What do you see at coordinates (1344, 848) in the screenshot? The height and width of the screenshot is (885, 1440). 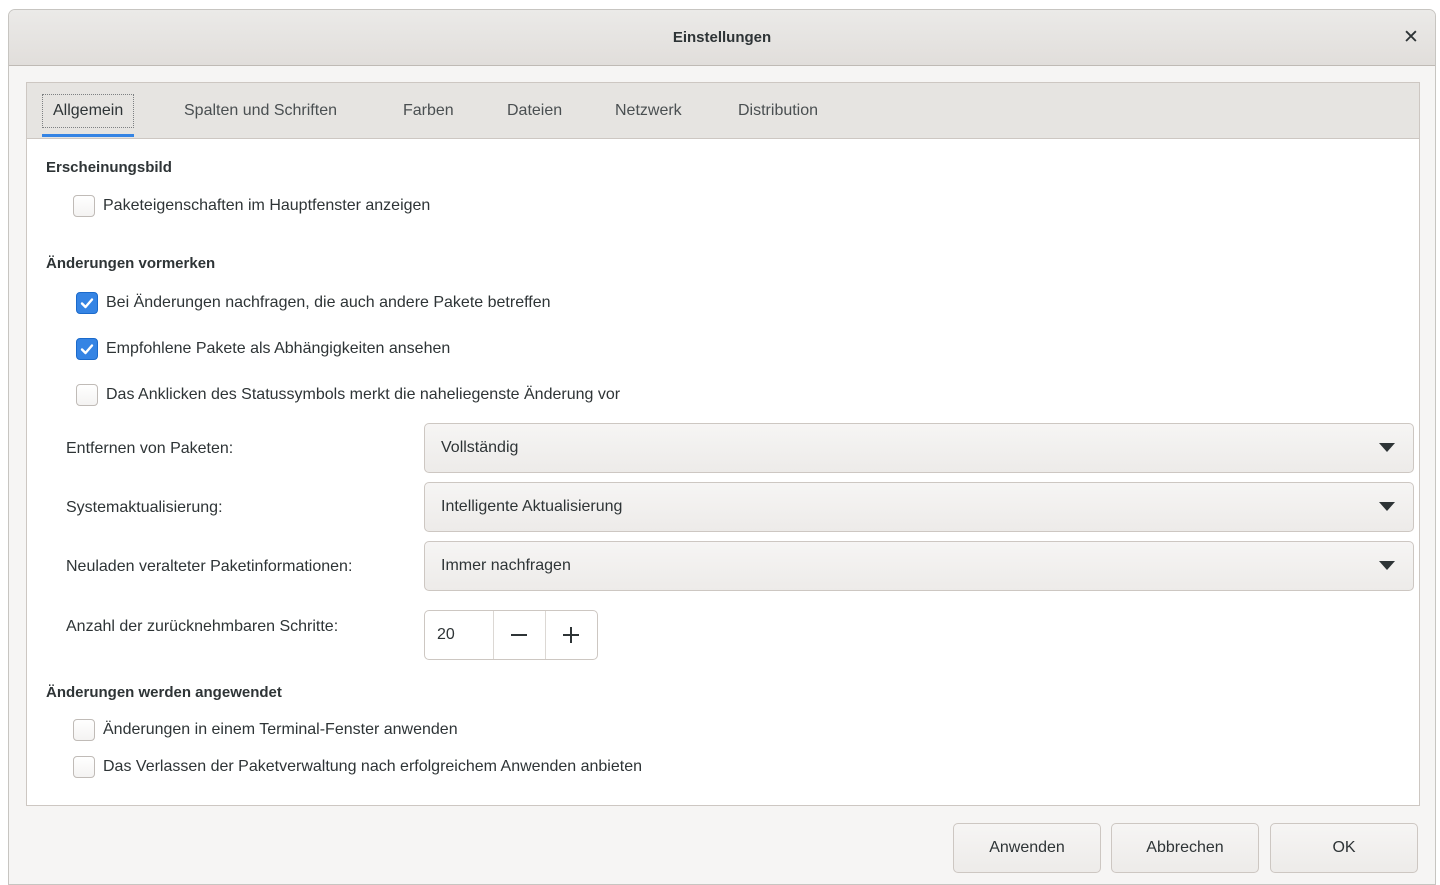 I see `ok-button: OK` at bounding box center [1344, 848].